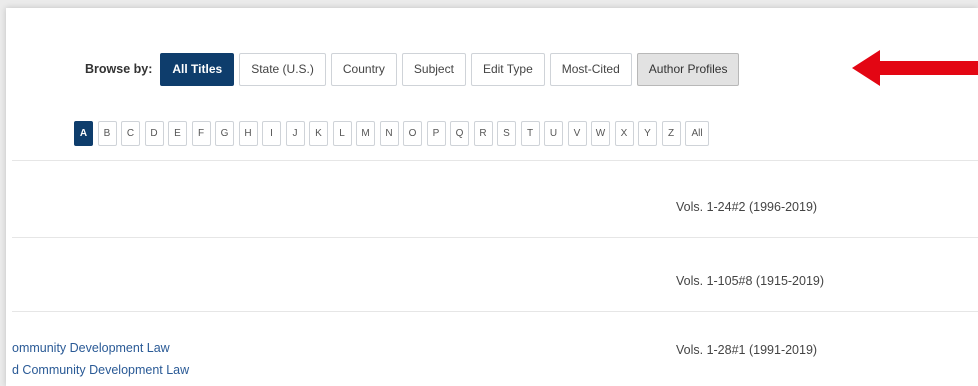  What do you see at coordinates (100, 370) in the screenshot?
I see `title-link: d Community Development Law` at bounding box center [100, 370].